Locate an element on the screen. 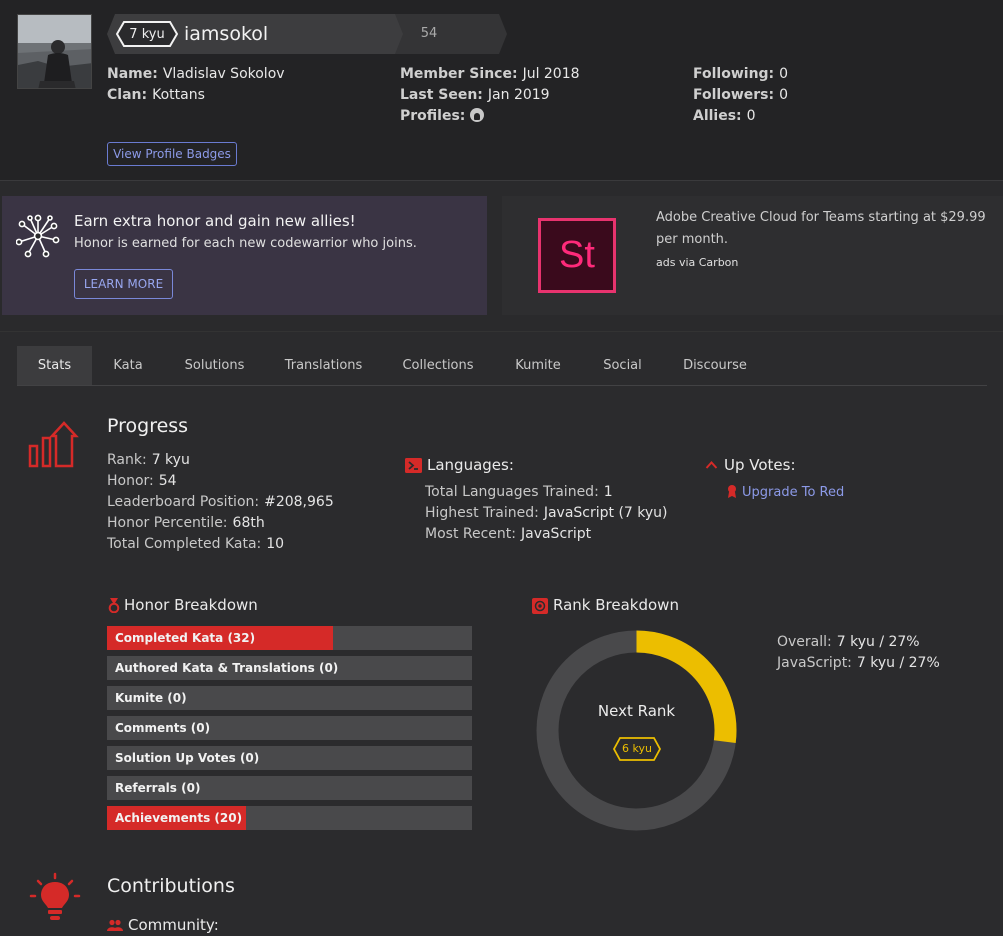  honor-bar-upvotes: Solution Up Votes (0) is located at coordinates (289, 758).